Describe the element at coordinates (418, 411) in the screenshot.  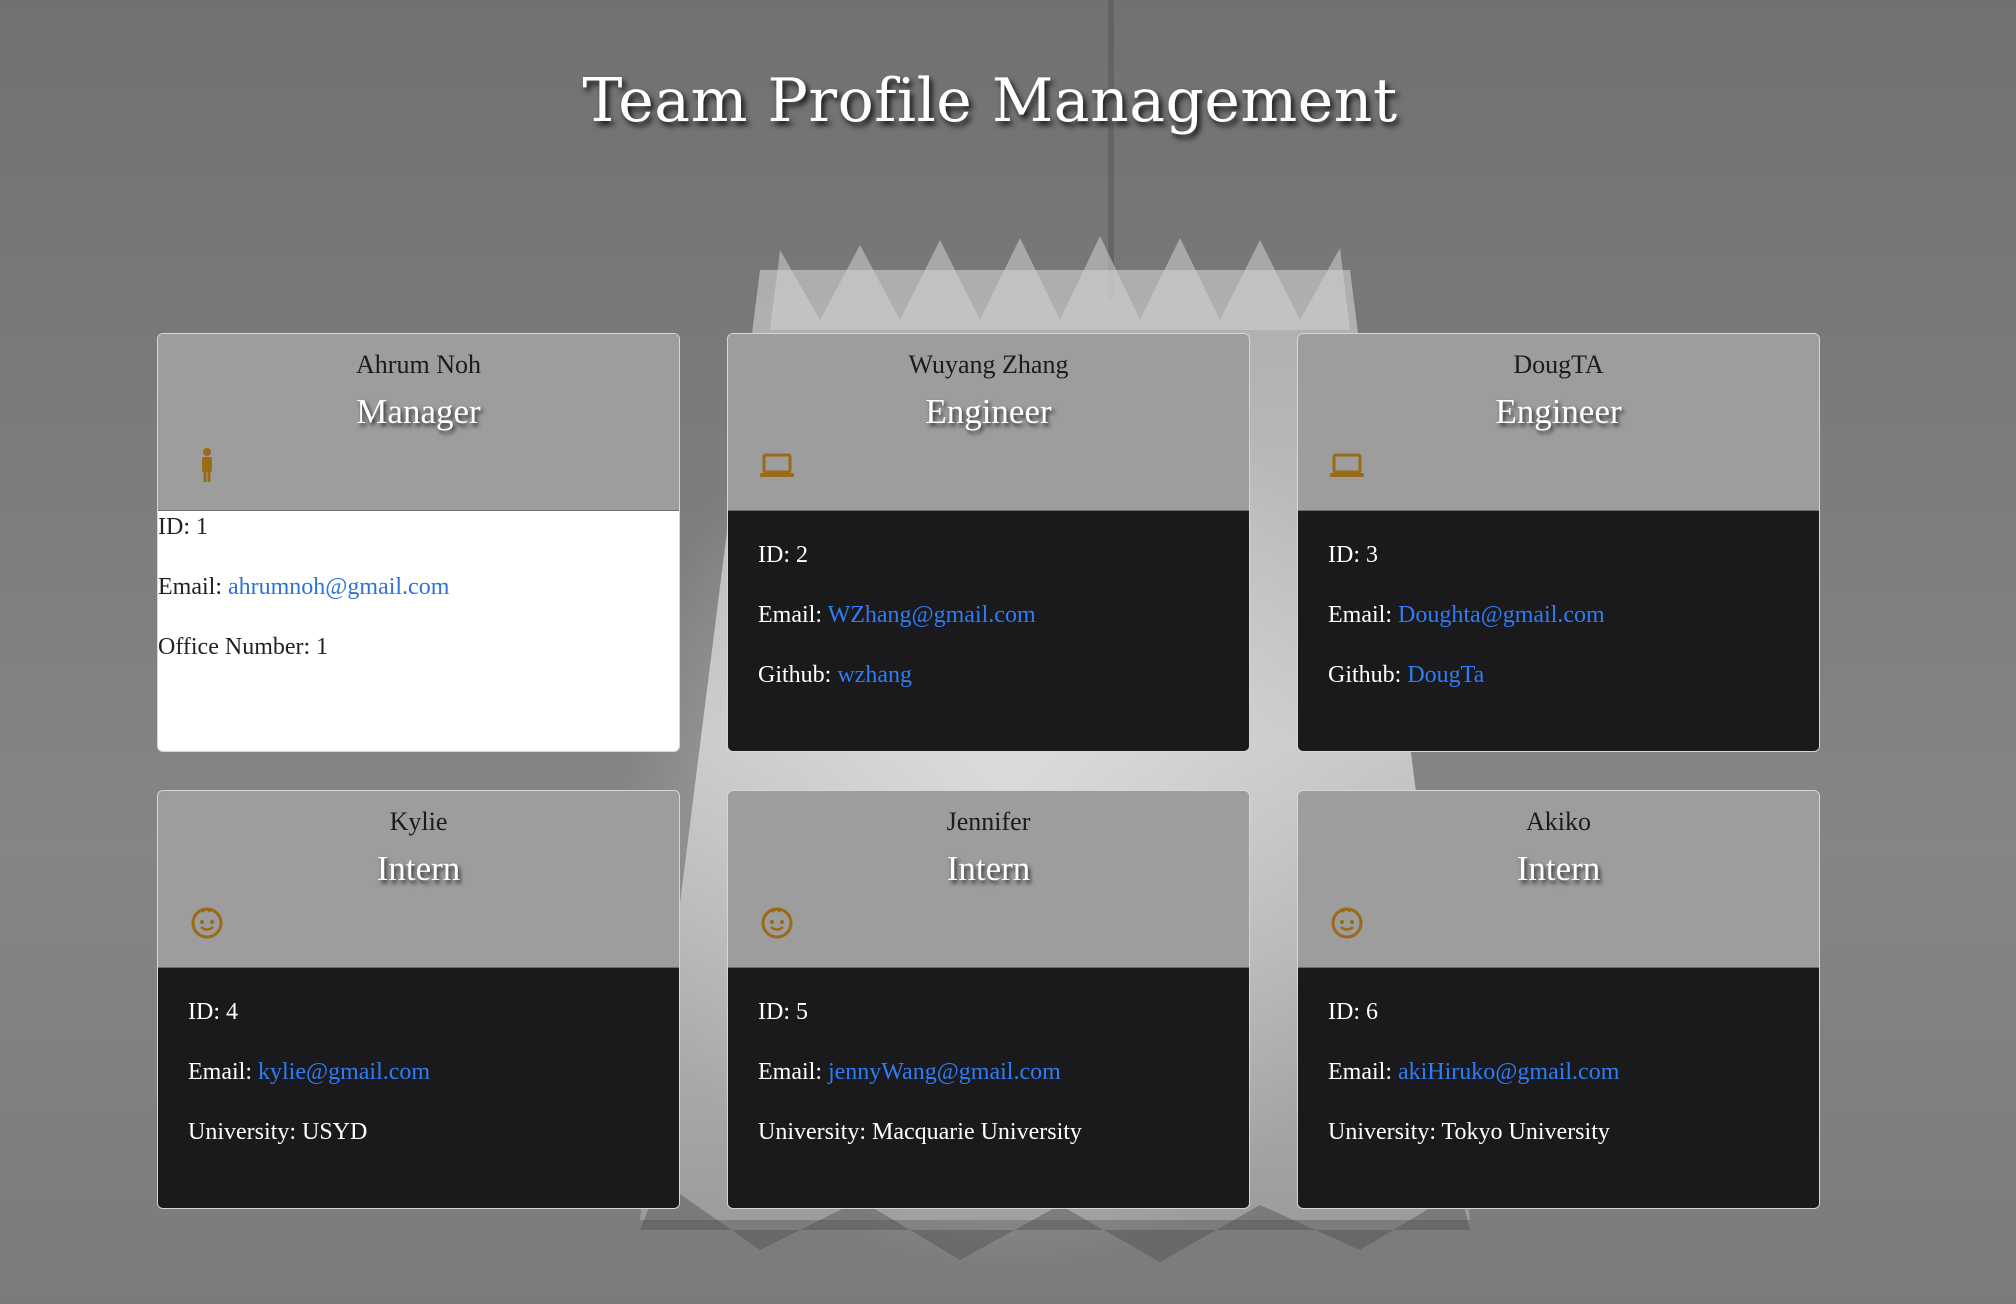
I see `employee-role: Manager` at that location.